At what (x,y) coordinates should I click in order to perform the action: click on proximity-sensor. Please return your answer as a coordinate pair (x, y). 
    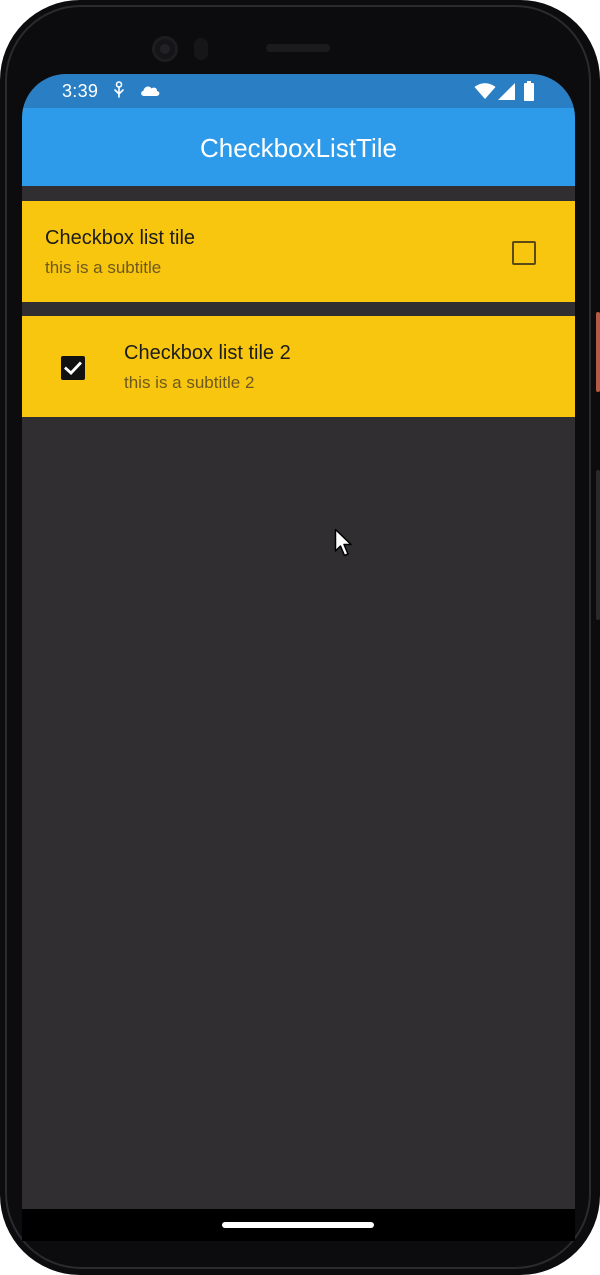
    Looking at the image, I should click on (201, 49).